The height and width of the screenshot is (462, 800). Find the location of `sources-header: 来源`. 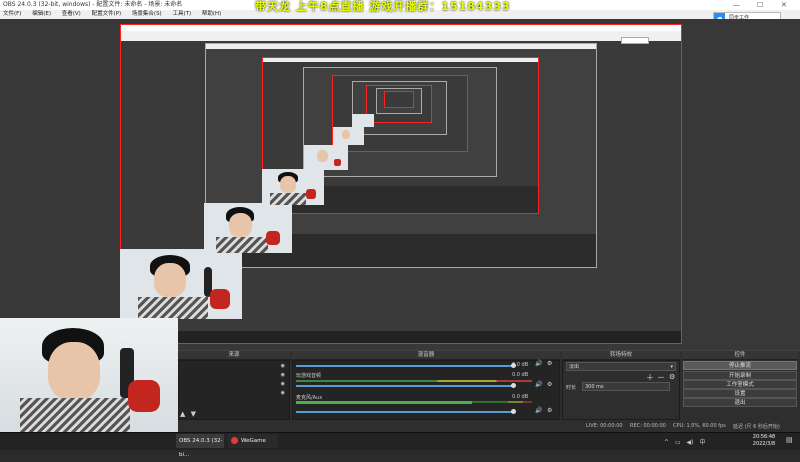

sources-header: 来源 is located at coordinates (234, 355).